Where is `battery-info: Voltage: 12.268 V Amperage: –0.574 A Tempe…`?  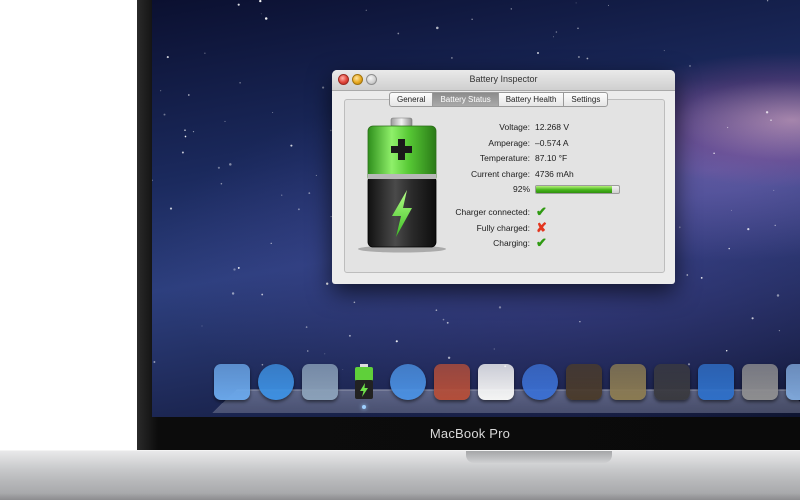 battery-info: Voltage: 12.268 V Amperage: –0.574 A Tempe… is located at coordinates (552, 186).